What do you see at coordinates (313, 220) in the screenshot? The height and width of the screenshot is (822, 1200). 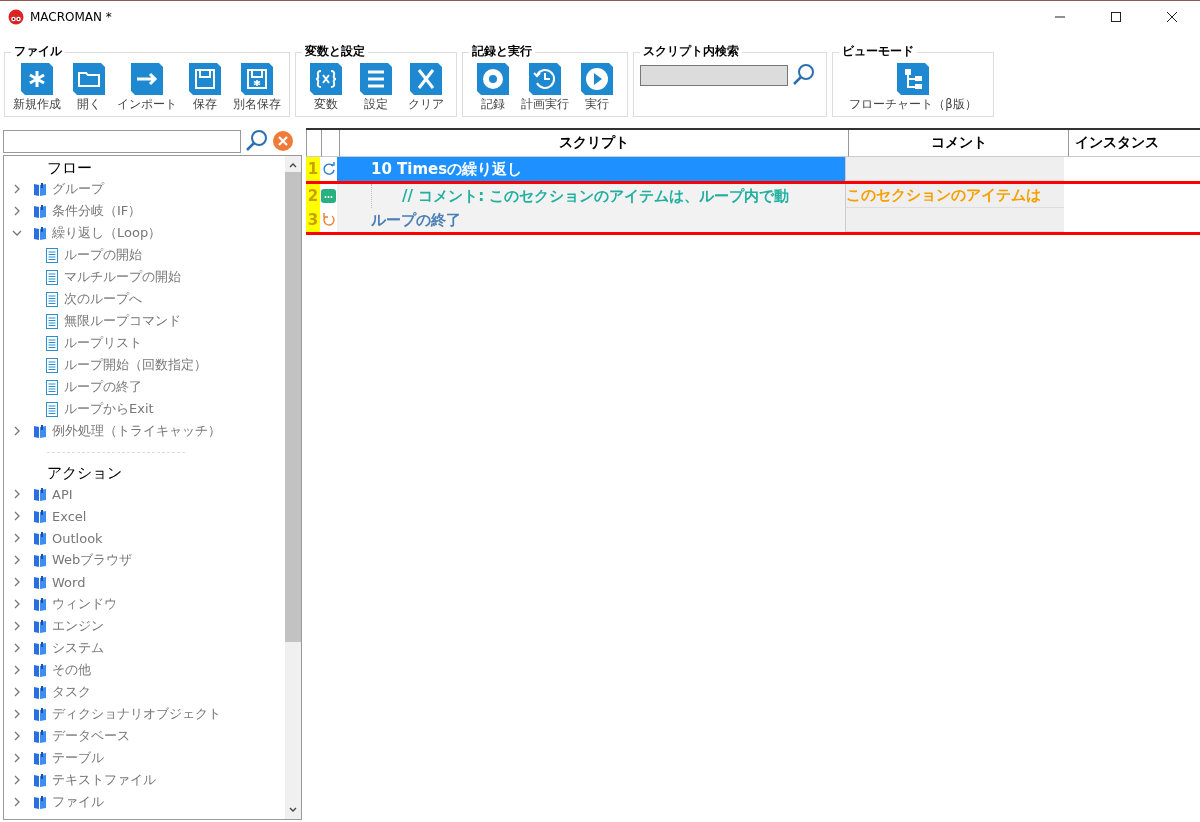 I see `line-number: 3` at bounding box center [313, 220].